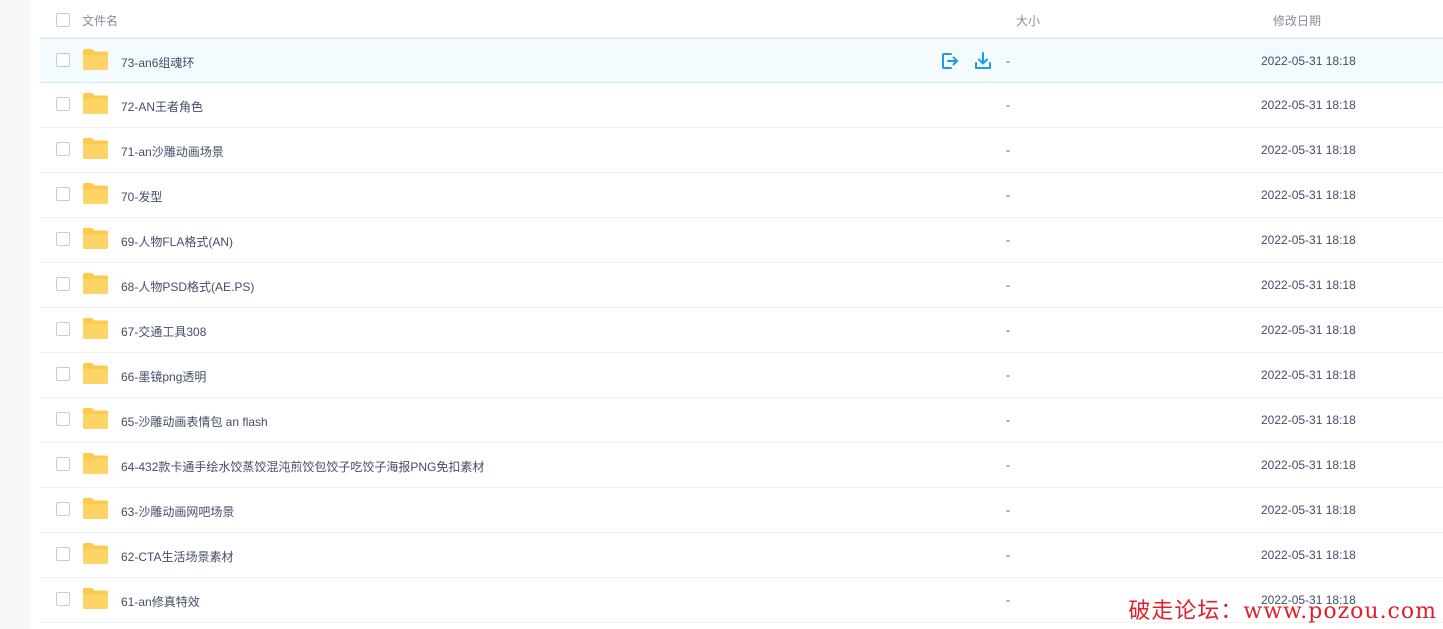 This screenshot has width=1443, height=629. I want to click on file-name-link: 69-人物FLA格式(AN), so click(177, 241).